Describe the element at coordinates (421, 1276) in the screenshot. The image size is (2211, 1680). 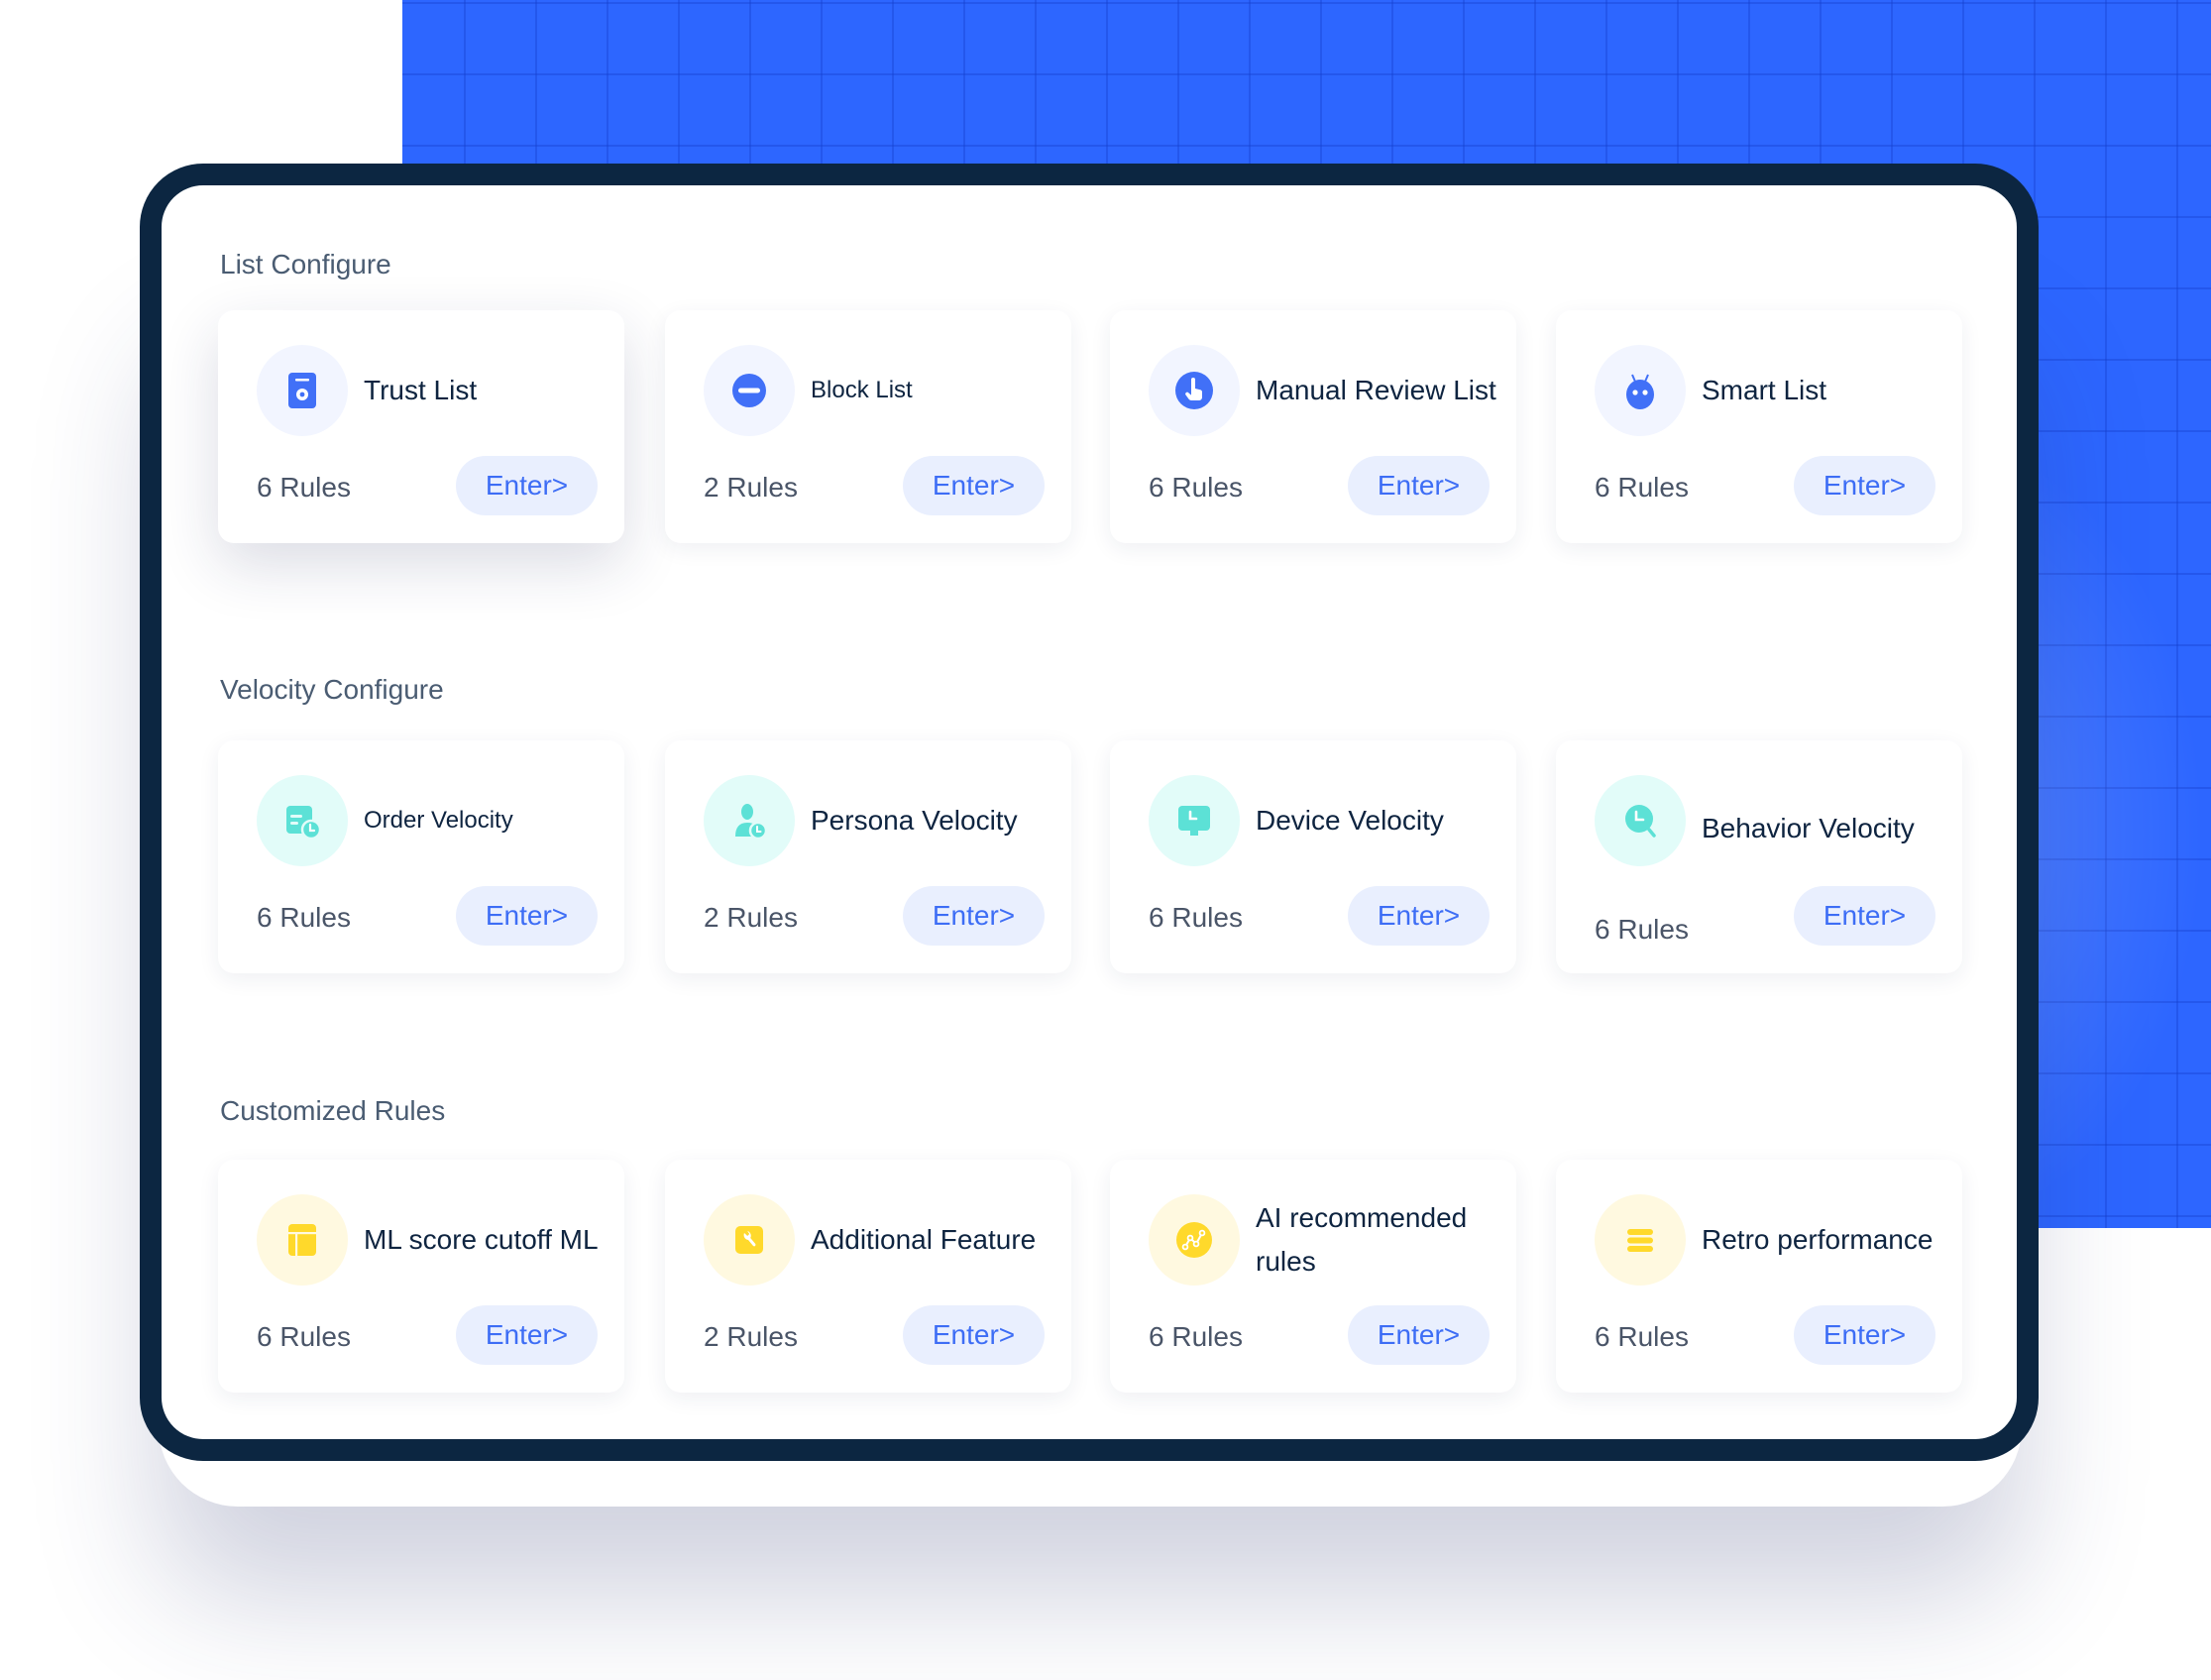
I see `card-ml-score-cutoff: ML score cutoff ML 6 Rules Enter>` at that location.